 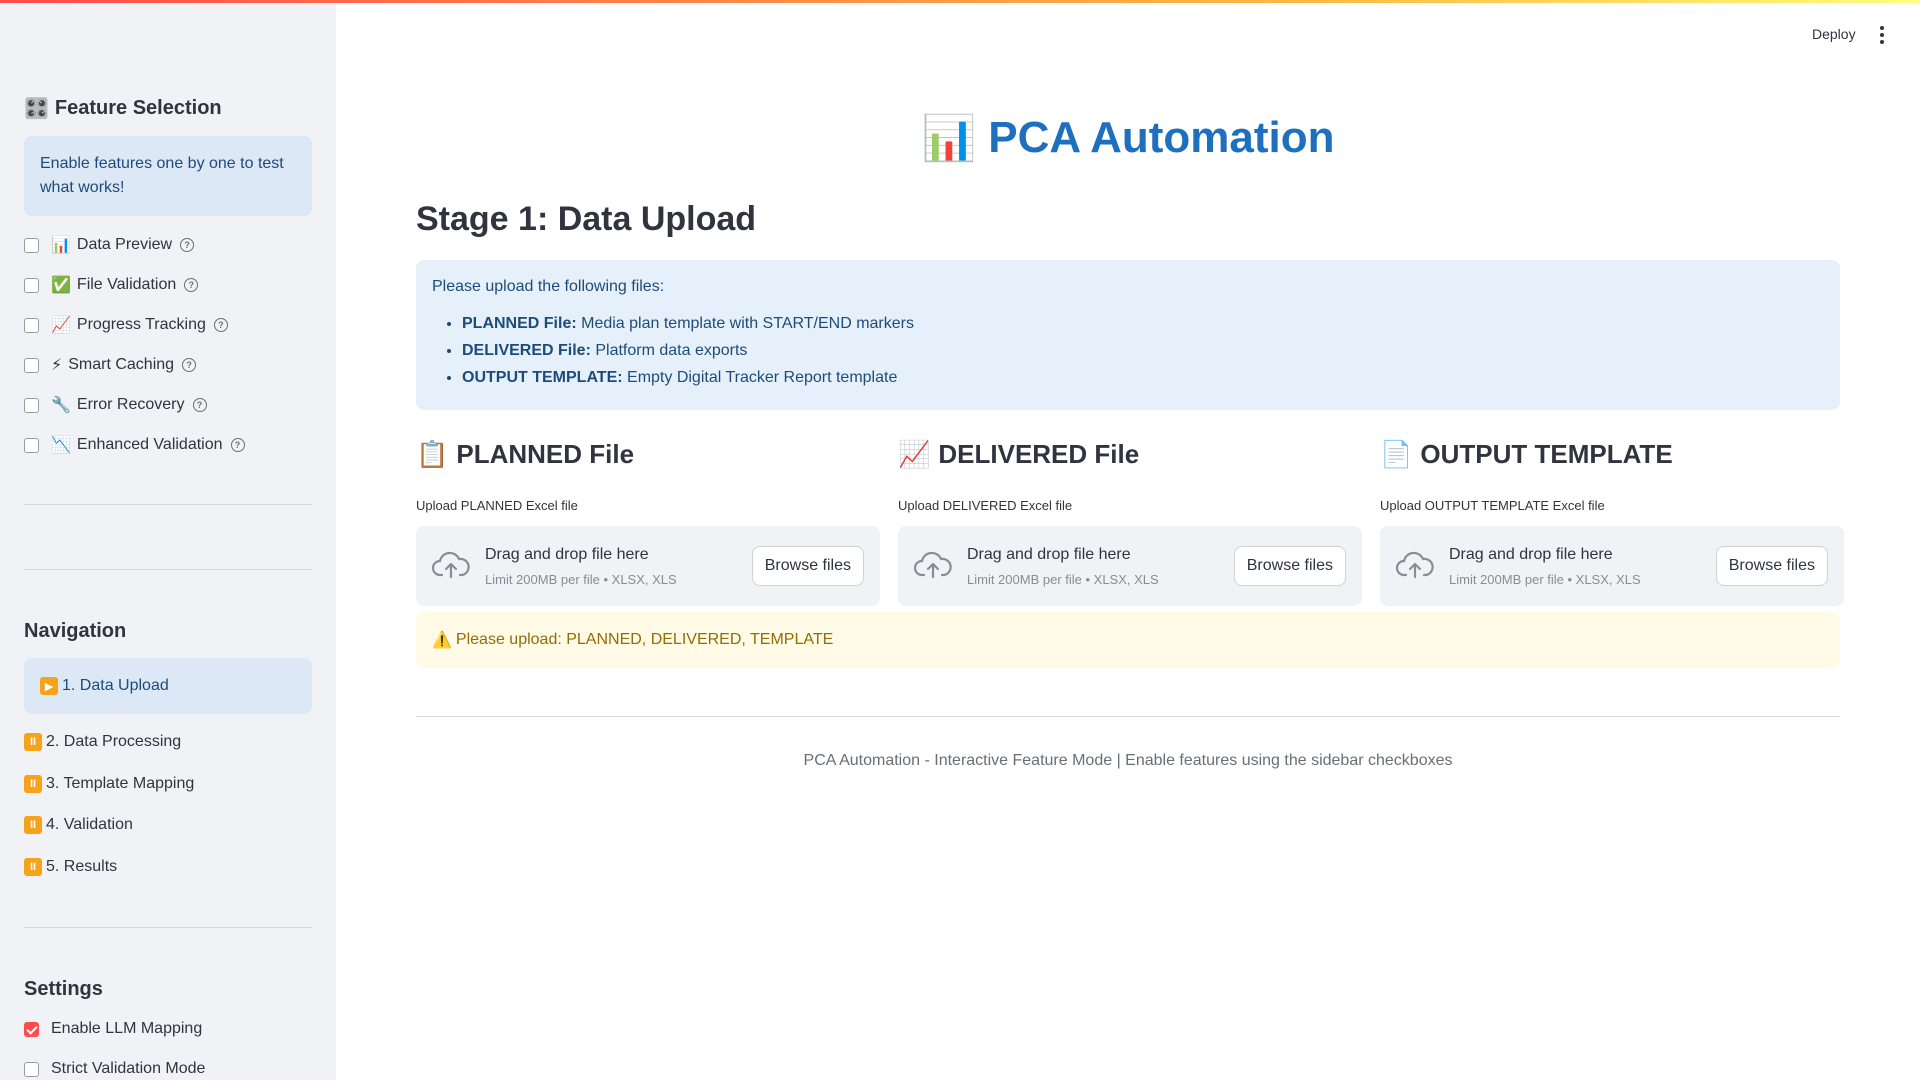 What do you see at coordinates (985, 505) in the screenshot?
I see `uploader-label: Upload DELIVERED Excel file` at bounding box center [985, 505].